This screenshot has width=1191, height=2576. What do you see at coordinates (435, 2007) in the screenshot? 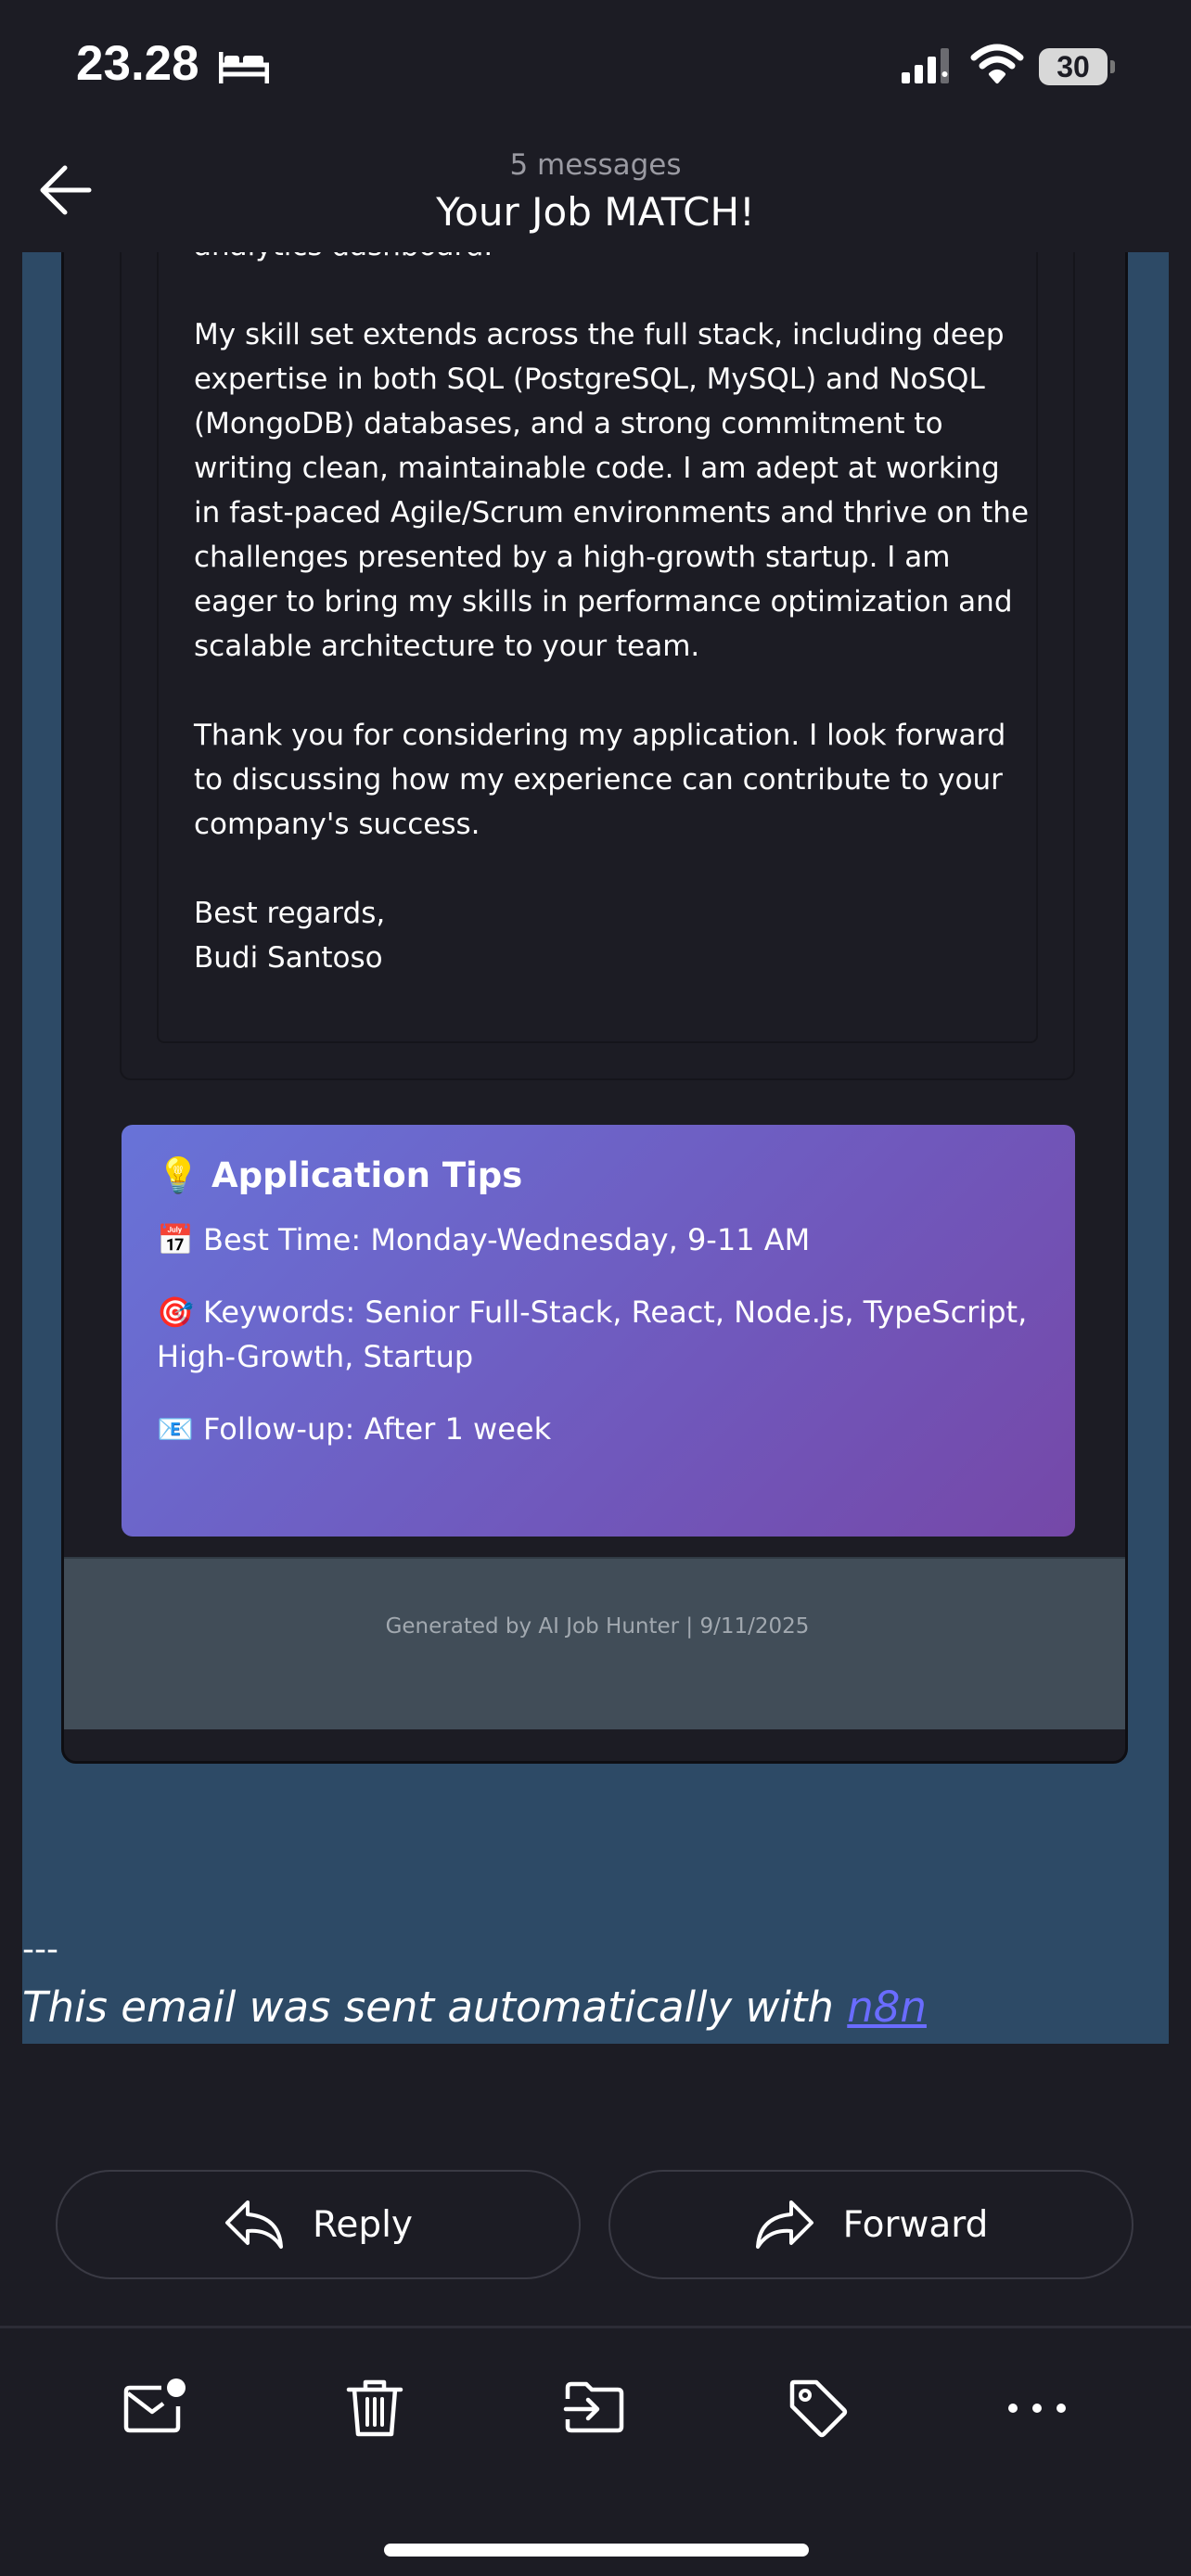
I see `signature-text: This email was sent automatically with` at bounding box center [435, 2007].